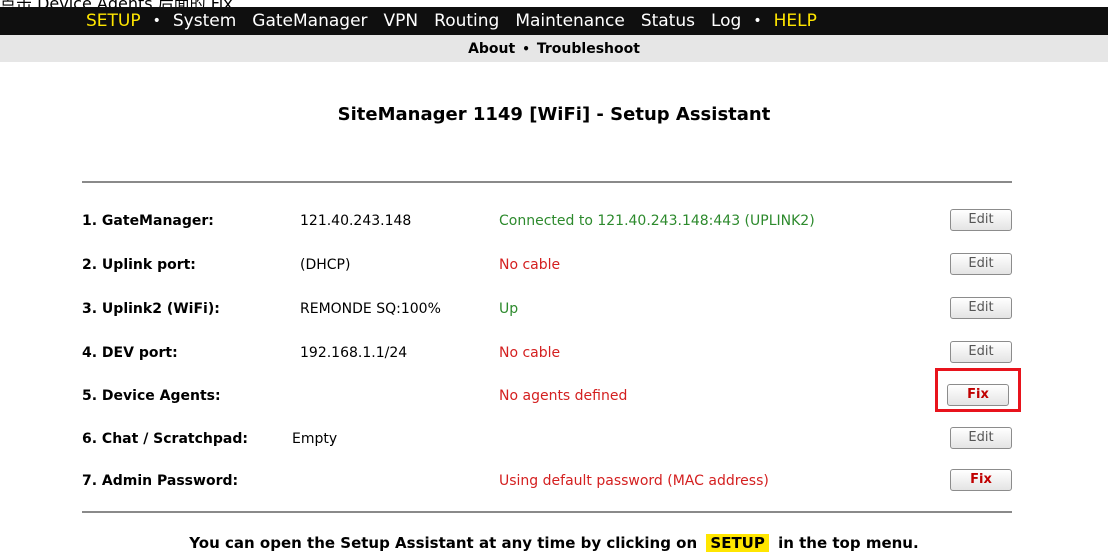 The height and width of the screenshot is (552, 1108). I want to click on row-status: No agents defined, so click(563, 396).